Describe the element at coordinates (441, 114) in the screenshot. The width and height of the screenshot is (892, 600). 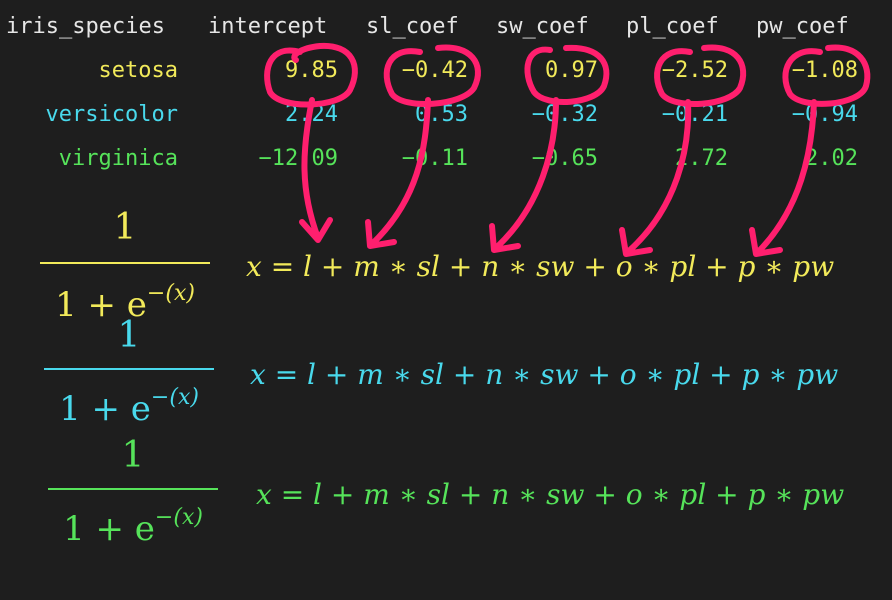
I see `versicolor-sl-coef: 0.53` at that location.